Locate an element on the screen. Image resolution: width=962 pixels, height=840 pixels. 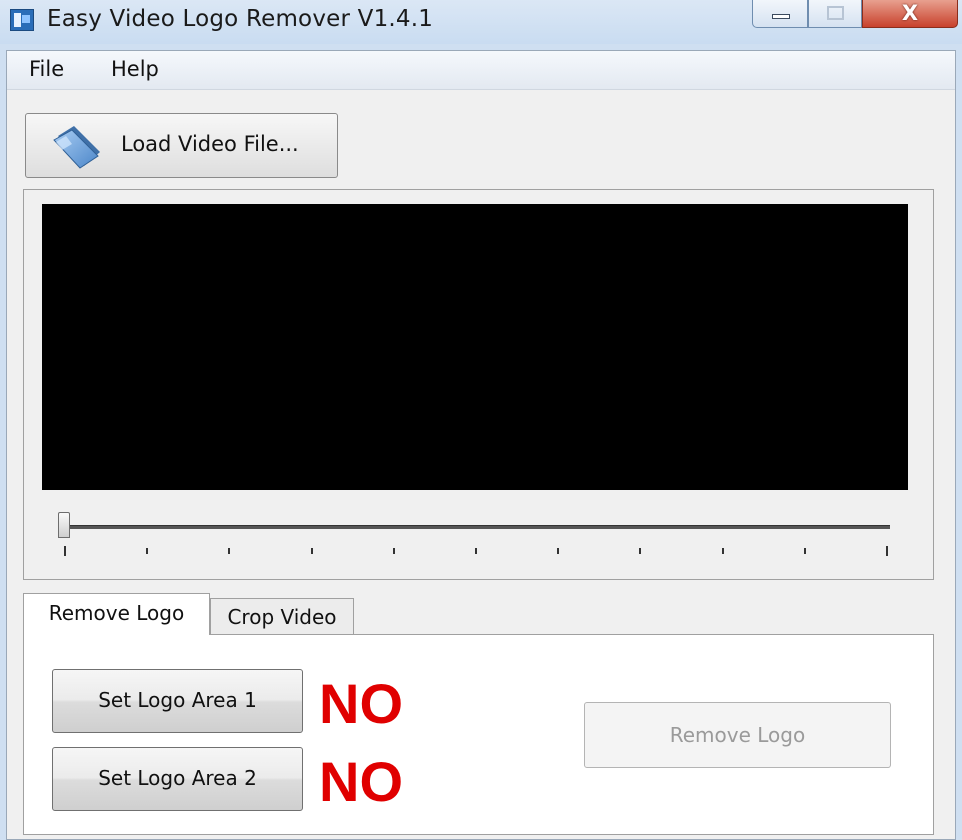
logo-area-1-status: NO is located at coordinates (361, 703).